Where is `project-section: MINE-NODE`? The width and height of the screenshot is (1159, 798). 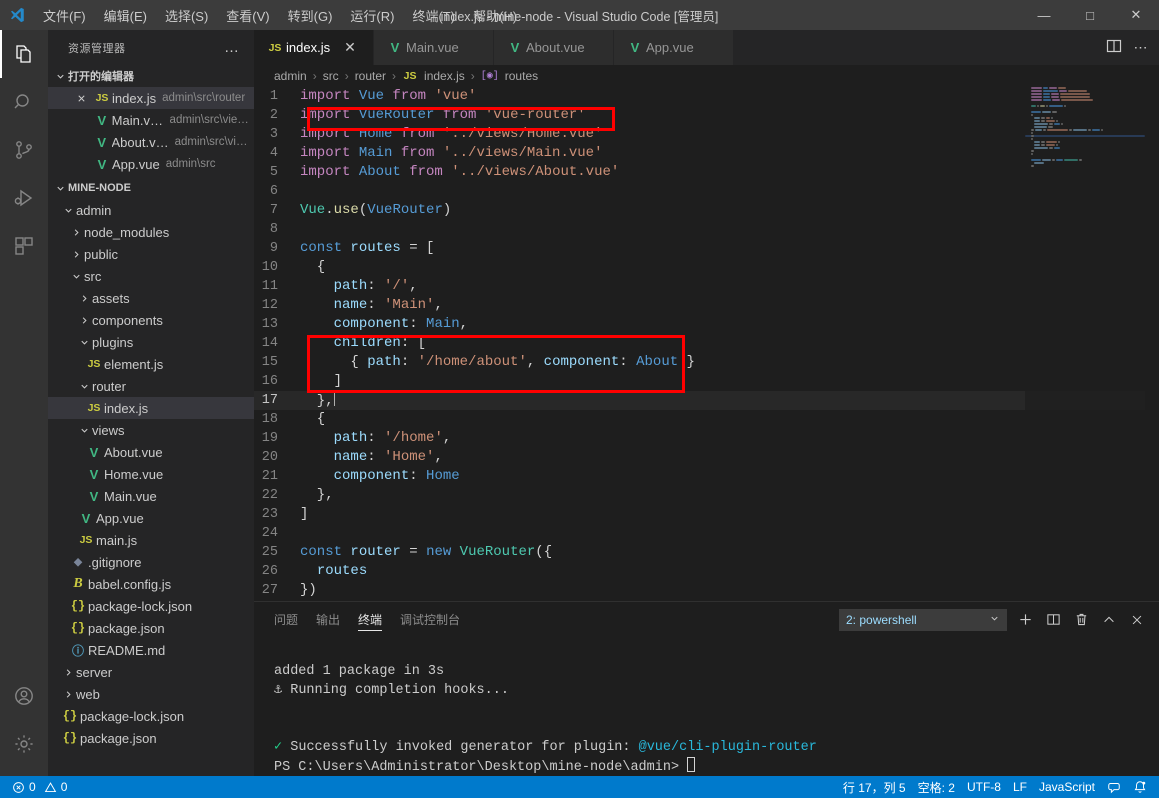 project-section: MINE-NODE is located at coordinates (151, 188).